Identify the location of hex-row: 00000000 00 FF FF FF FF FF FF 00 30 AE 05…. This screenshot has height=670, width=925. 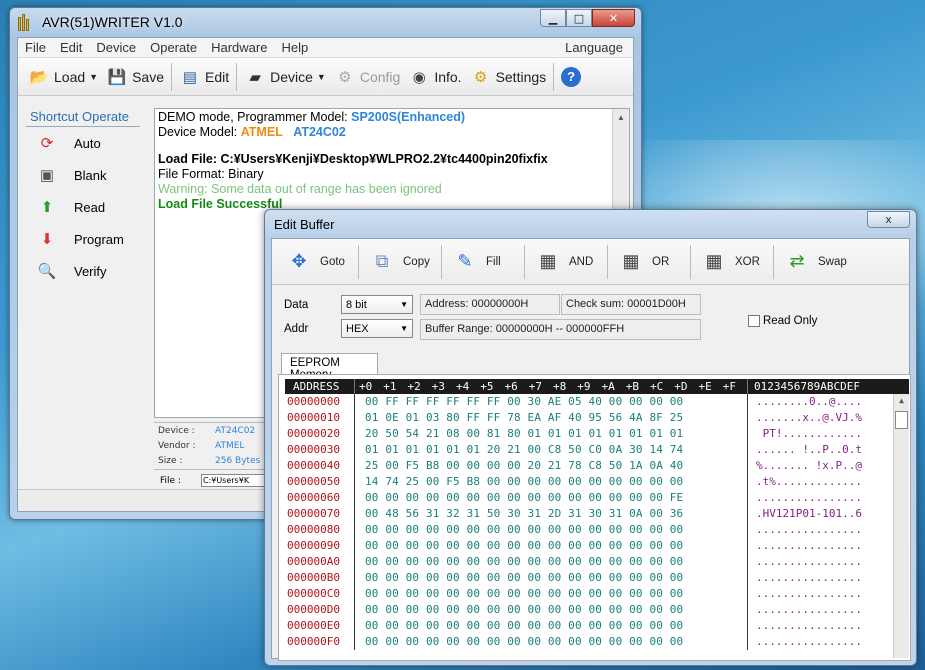
(588, 402).